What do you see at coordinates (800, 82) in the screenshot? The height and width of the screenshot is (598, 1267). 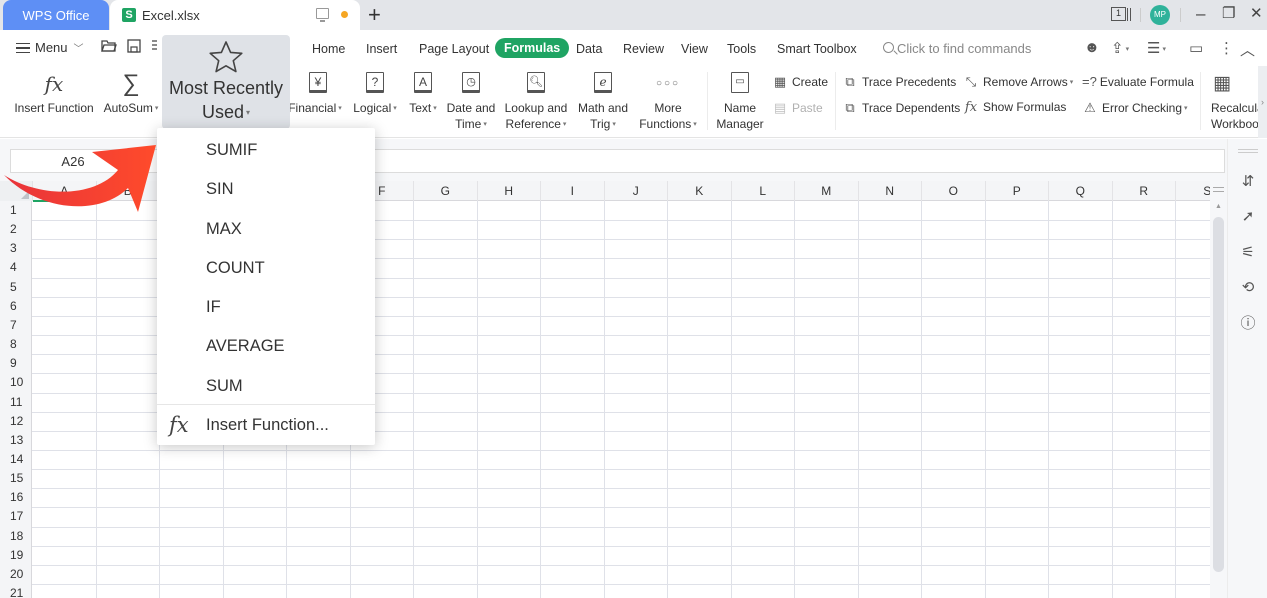 I see `create-names-button: ▦ Create` at bounding box center [800, 82].